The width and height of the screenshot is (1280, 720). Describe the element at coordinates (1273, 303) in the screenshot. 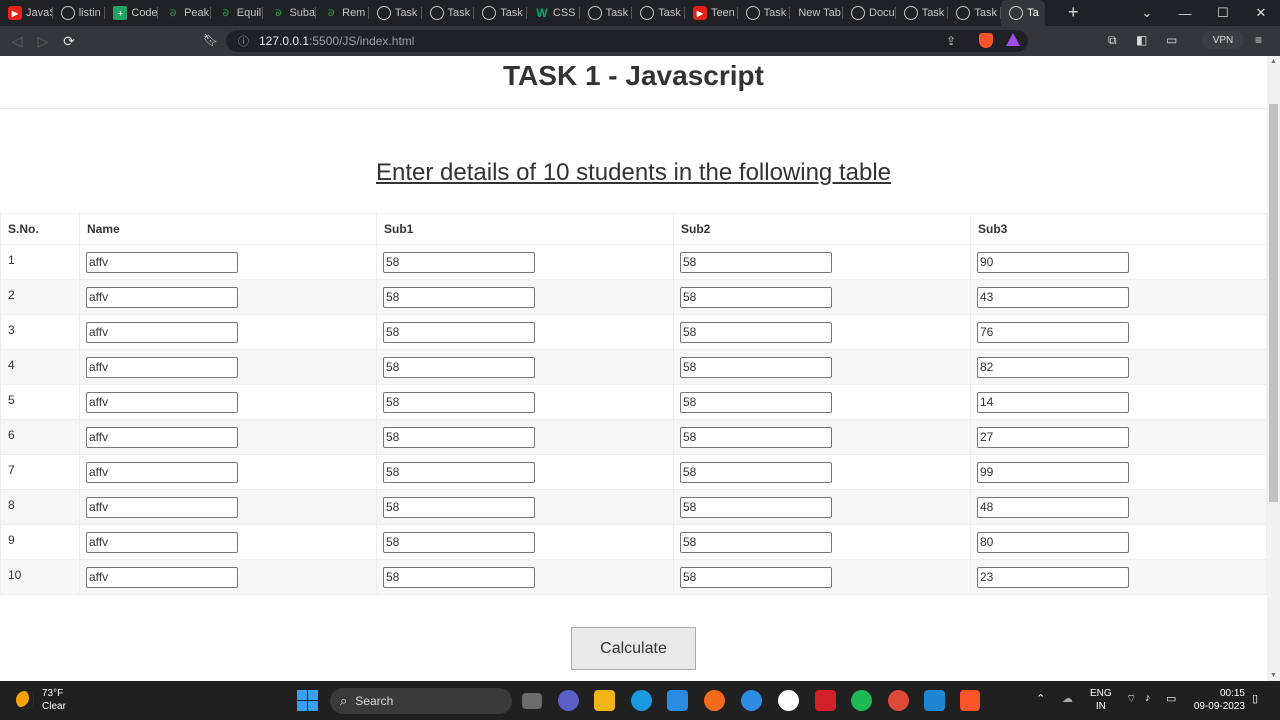

I see `scrollbar-thumb` at that location.